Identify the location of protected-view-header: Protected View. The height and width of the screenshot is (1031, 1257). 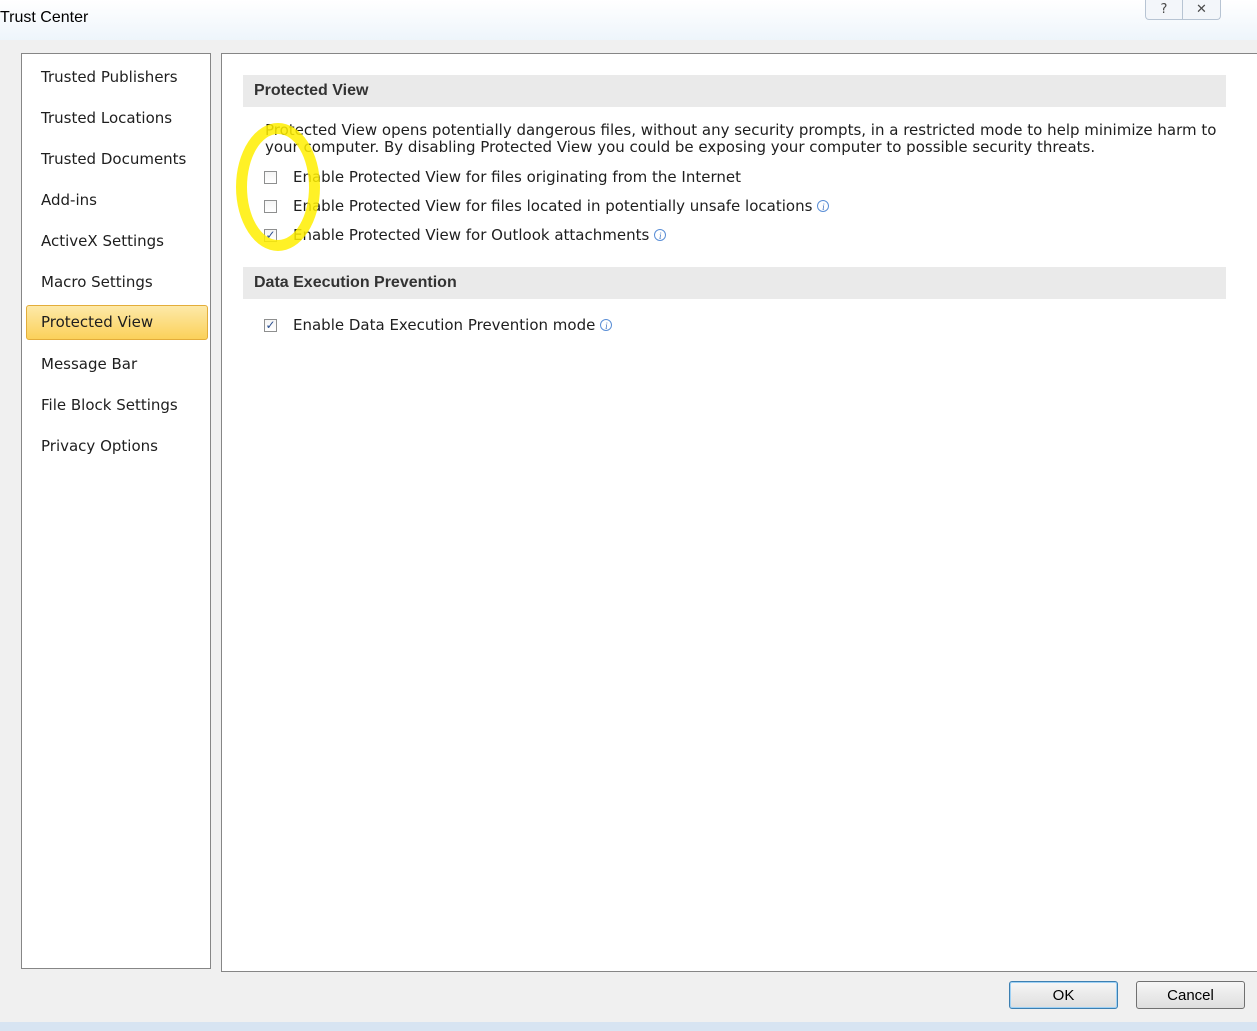
(734, 91).